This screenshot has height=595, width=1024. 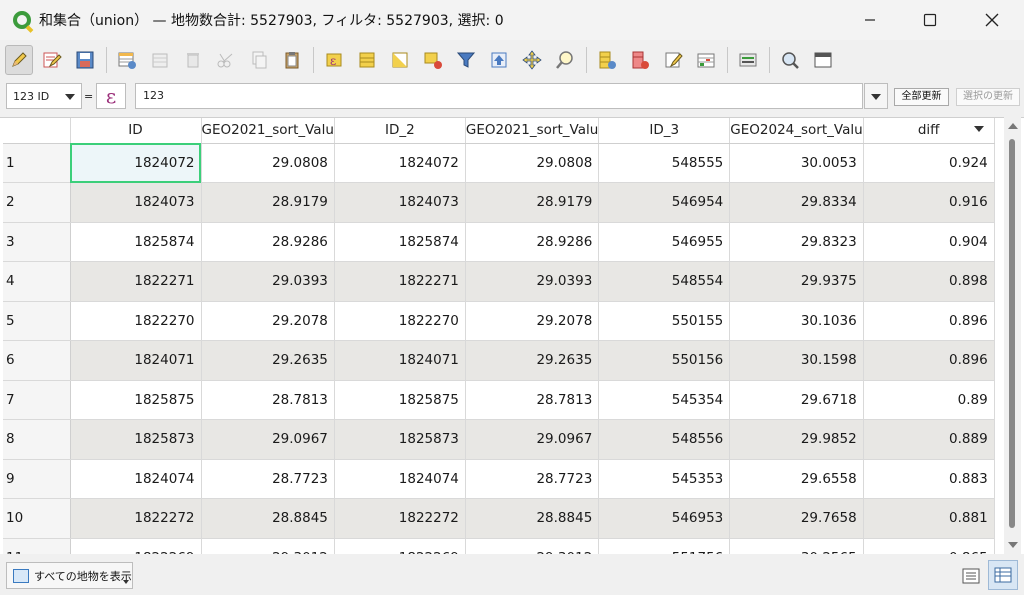 I want to click on scrollbar-thumb, so click(x=1012, y=333).